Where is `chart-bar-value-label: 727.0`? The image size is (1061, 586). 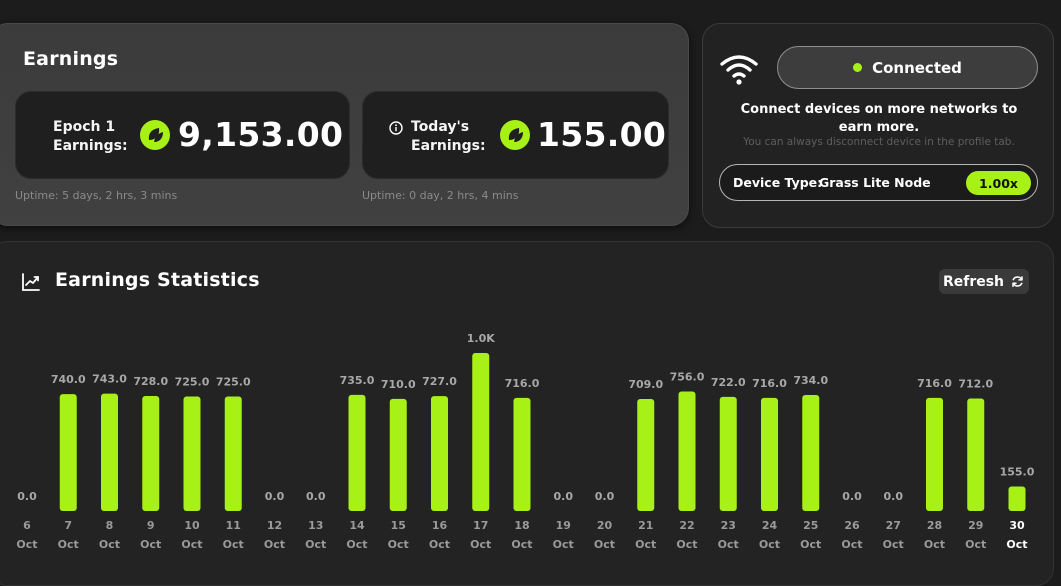
chart-bar-value-label: 727.0 is located at coordinates (439, 381).